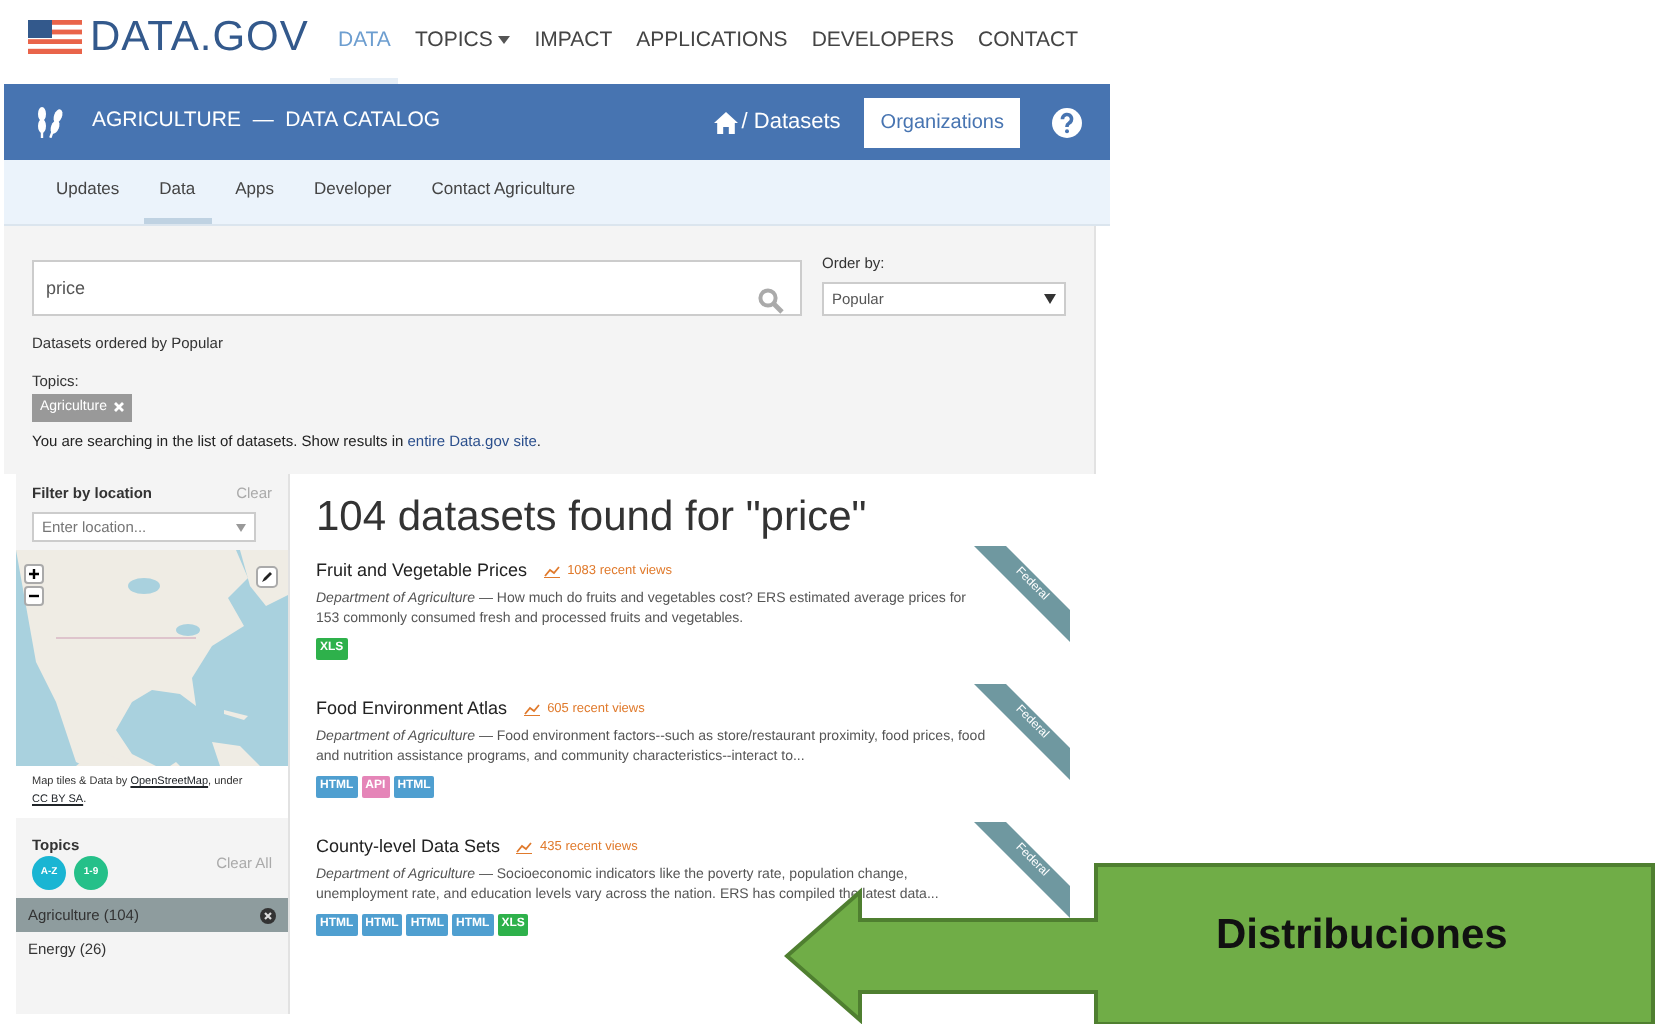 Image resolution: width=1656 pixels, height=1024 pixels. What do you see at coordinates (255, 190) in the screenshot?
I see `section-tab: Apps` at bounding box center [255, 190].